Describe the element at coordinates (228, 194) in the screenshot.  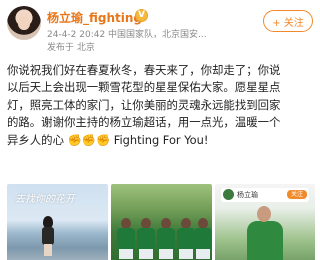
I see `profile-avatar` at that location.